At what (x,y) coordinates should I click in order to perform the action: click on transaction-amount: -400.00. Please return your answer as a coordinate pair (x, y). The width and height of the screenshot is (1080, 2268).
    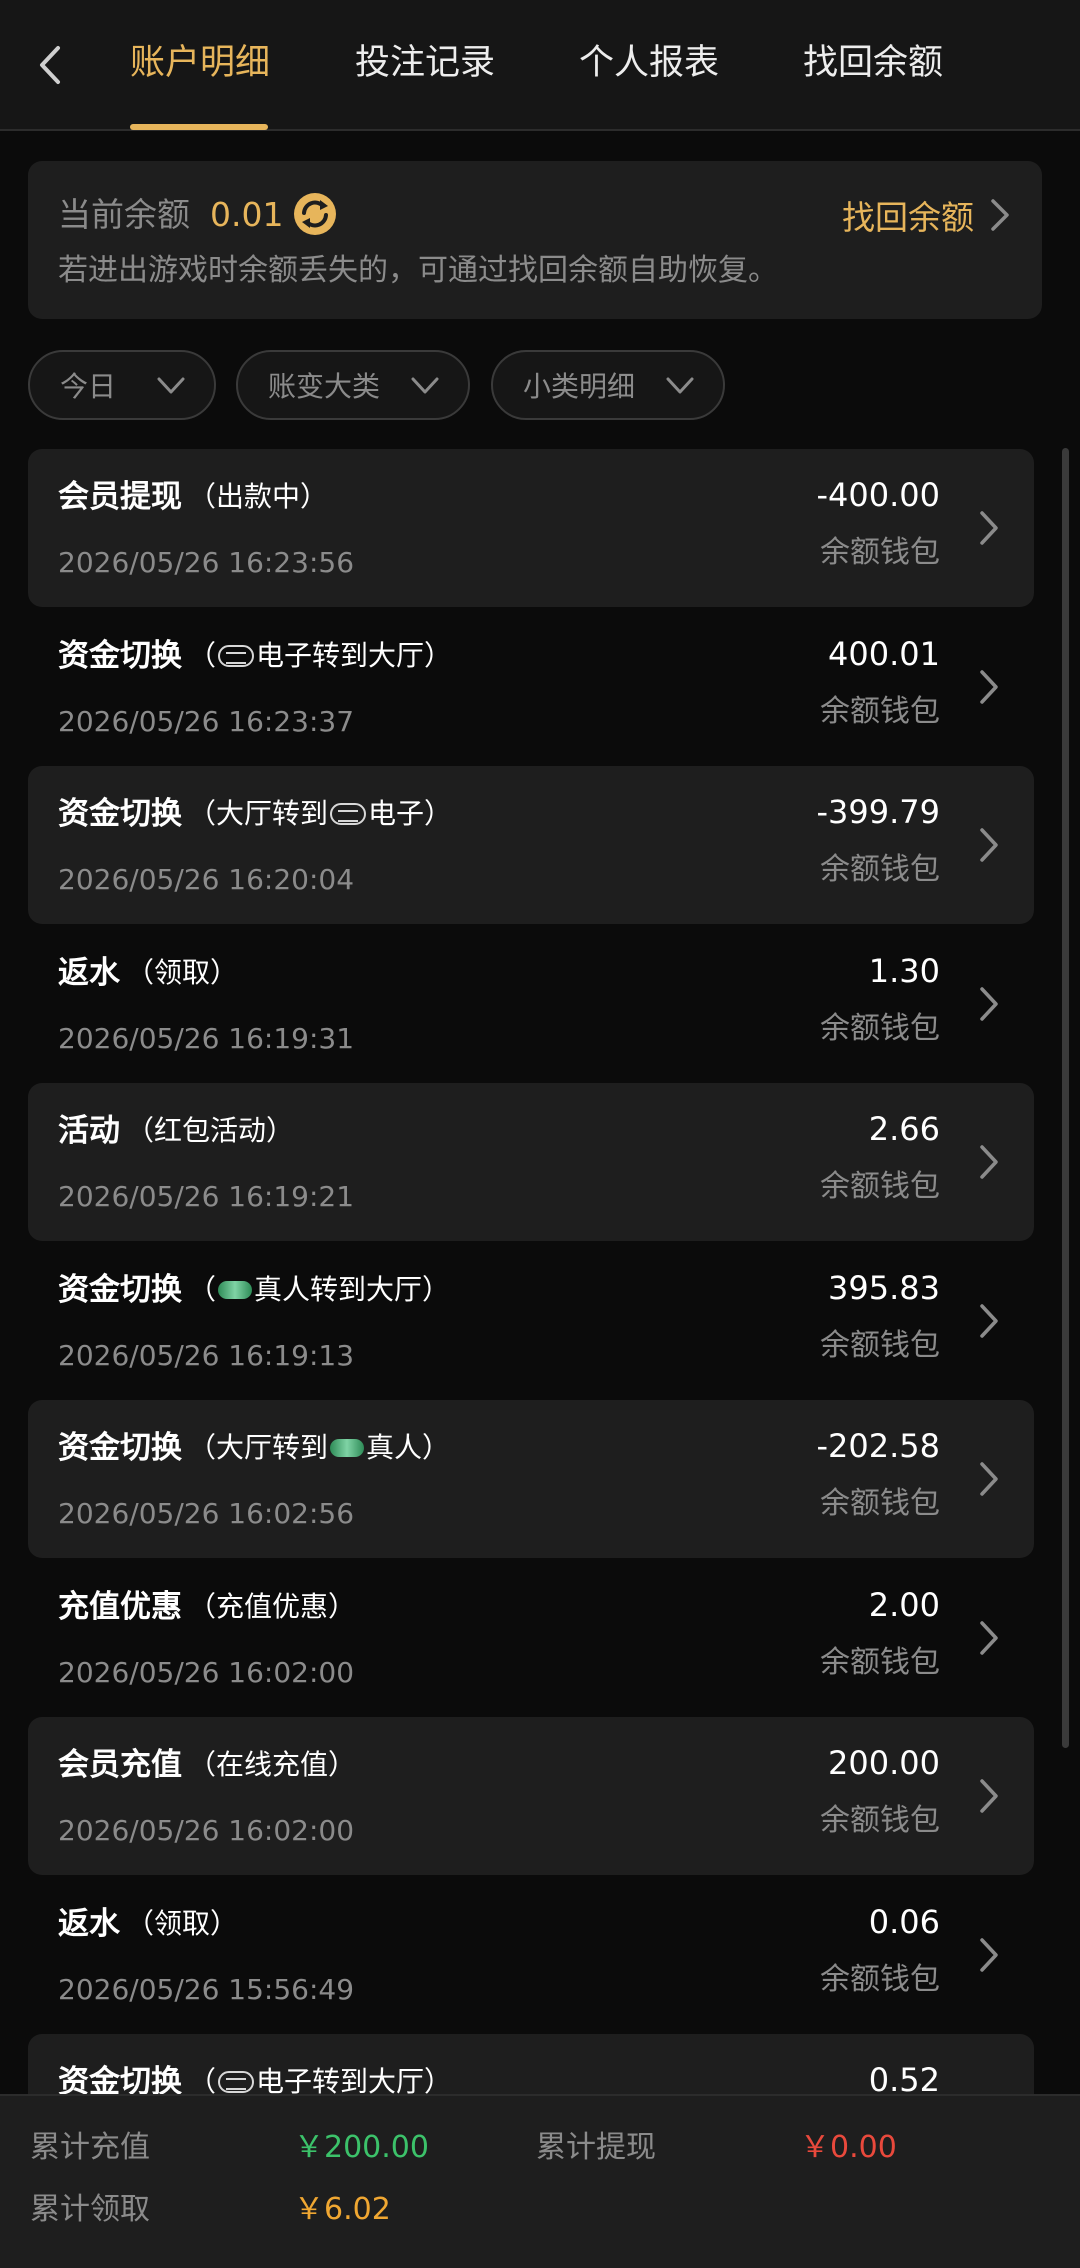
    Looking at the image, I should click on (878, 495).